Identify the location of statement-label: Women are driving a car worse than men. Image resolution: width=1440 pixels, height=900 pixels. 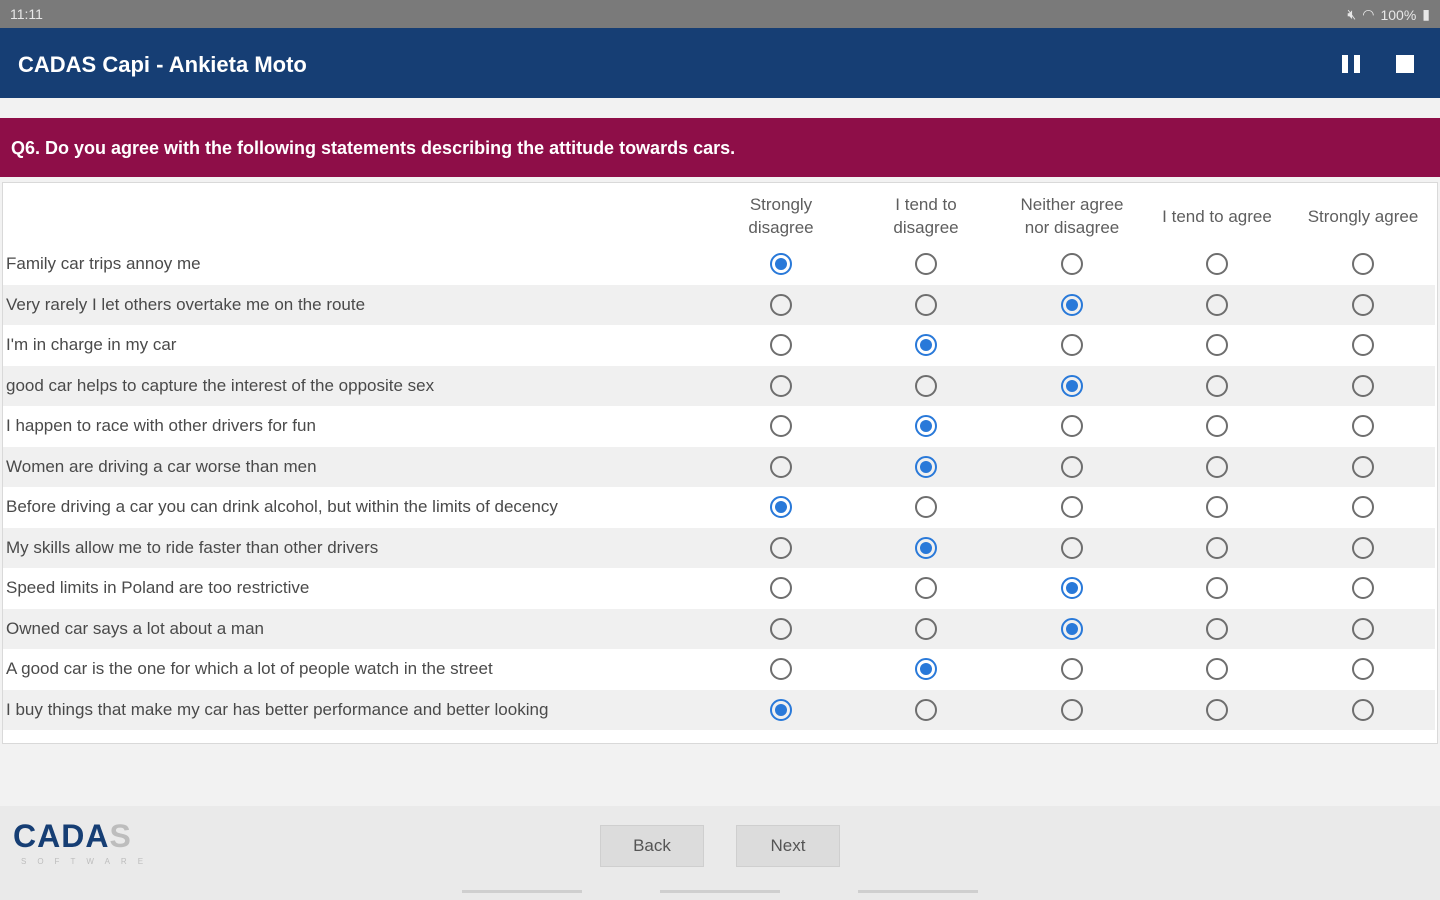
(161, 466).